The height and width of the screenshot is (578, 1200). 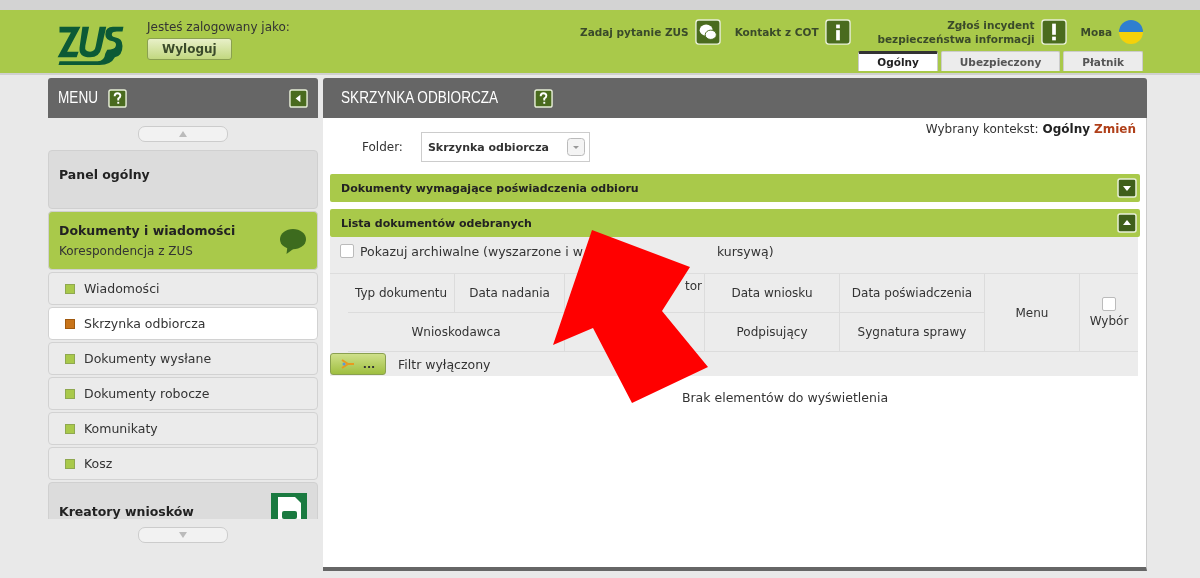 What do you see at coordinates (456, 332) in the screenshot?
I see `column-header: Wnioskodawca` at bounding box center [456, 332].